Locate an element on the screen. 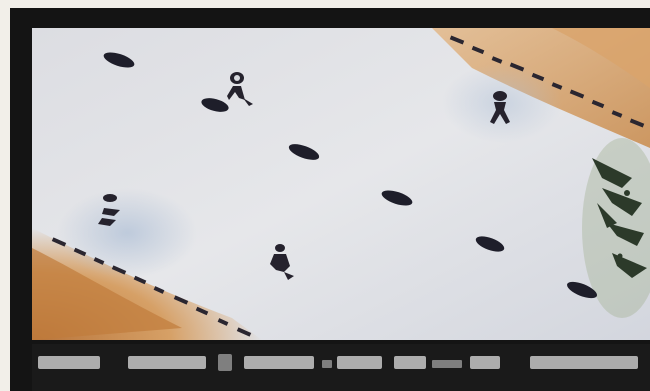 The width and height of the screenshot is (650, 391). status-text-blur is located at coordinates (338, 362).